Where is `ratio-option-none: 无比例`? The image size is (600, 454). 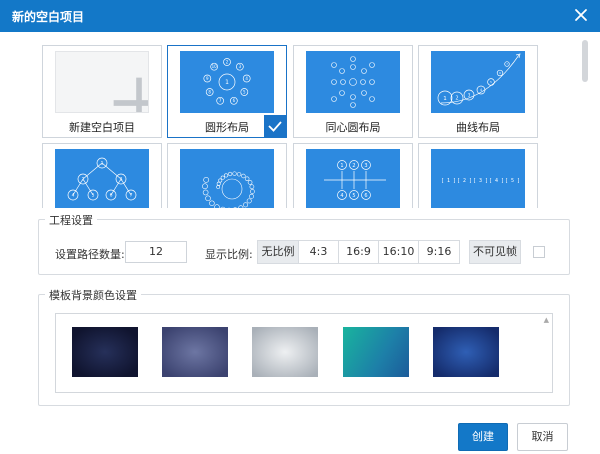 ratio-option-none: 无比例 is located at coordinates (278, 252).